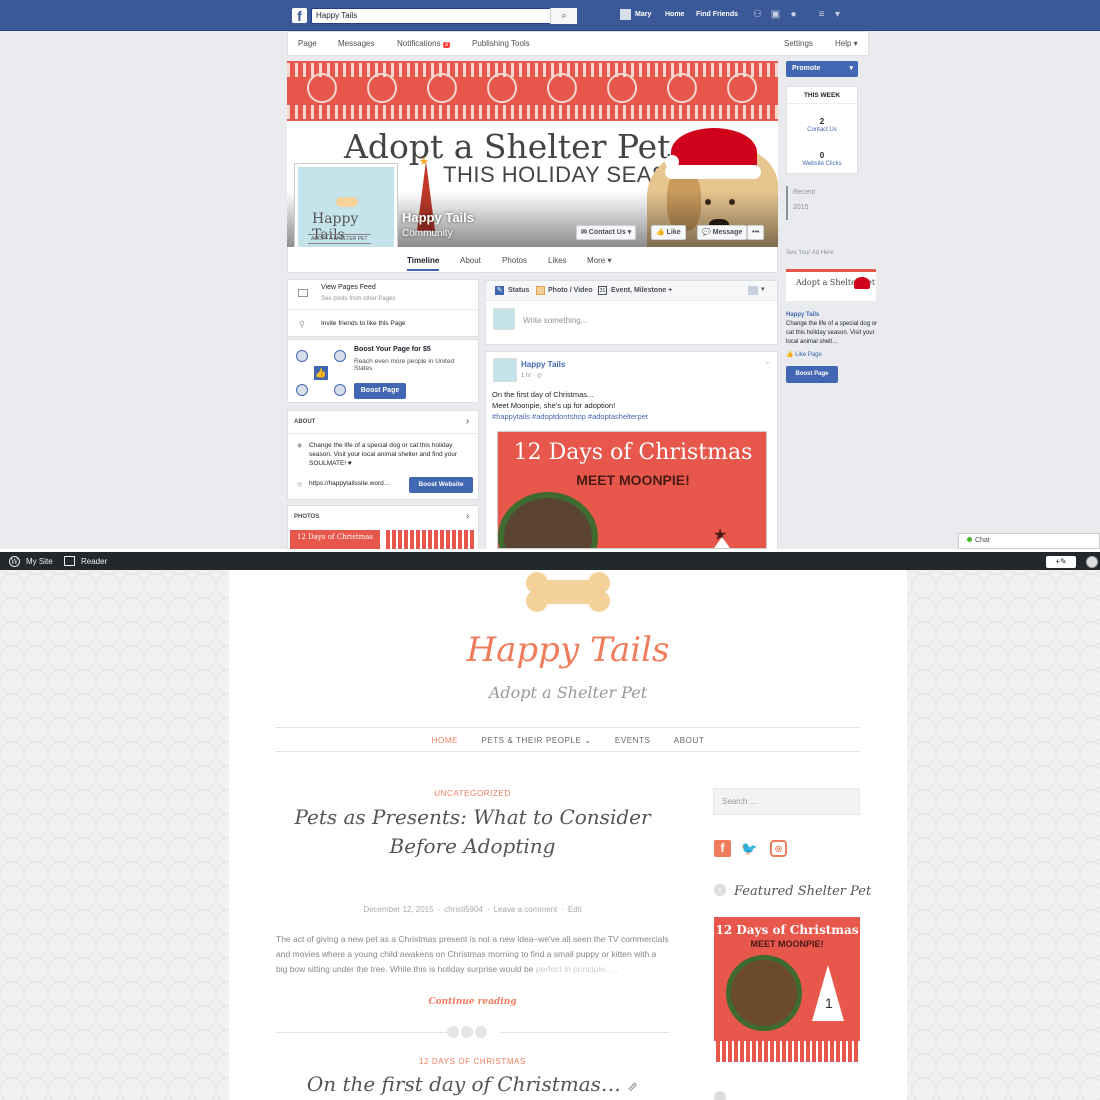  I want to click on post-category: 12 DAYS OF CHRISTMAS, so click(472, 1061).